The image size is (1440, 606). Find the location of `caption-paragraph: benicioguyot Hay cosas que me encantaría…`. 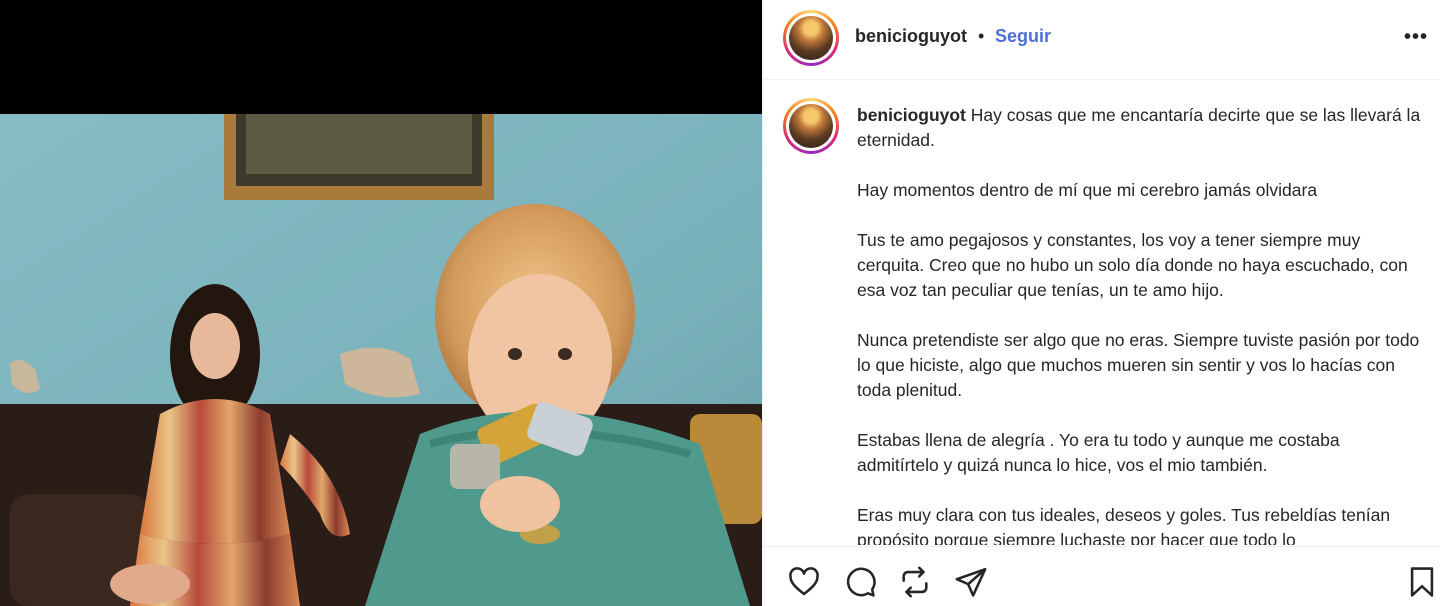

caption-paragraph: benicioguyot Hay cosas que me encantaría… is located at coordinates (1140, 128).